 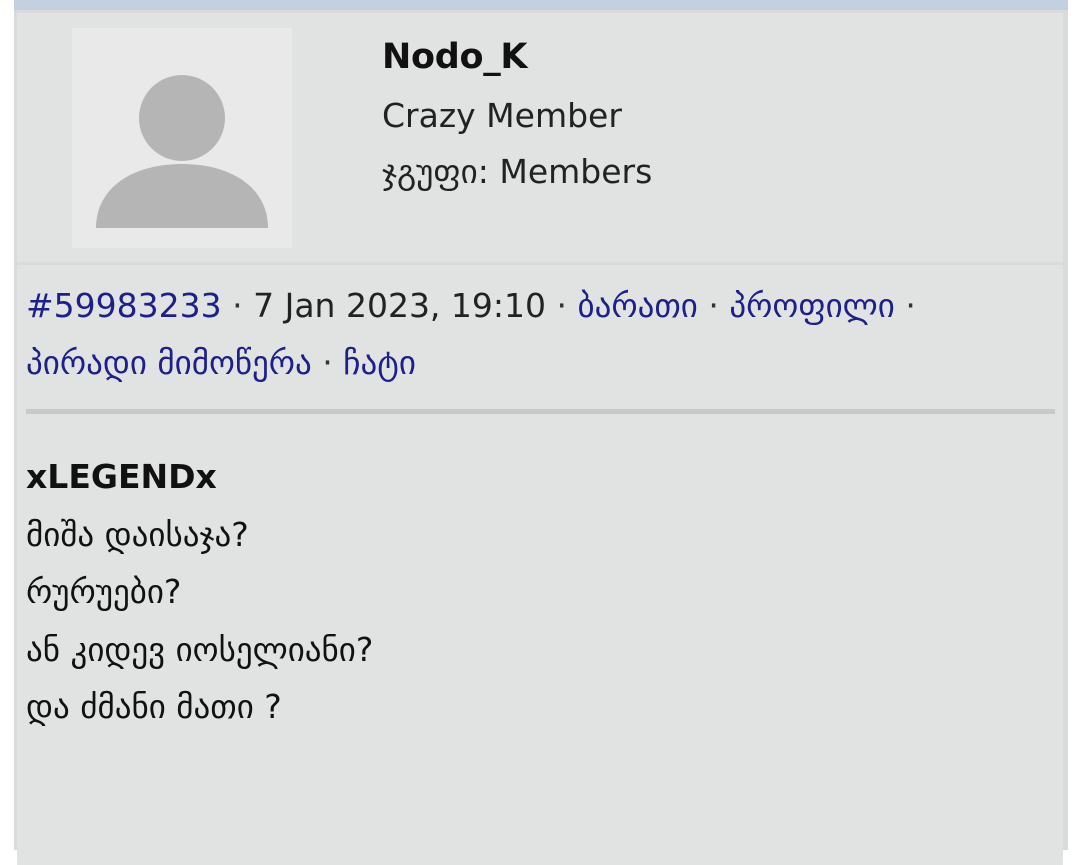 I want to click on private-message-link: პირადი მიმოწერა, so click(x=169, y=362).